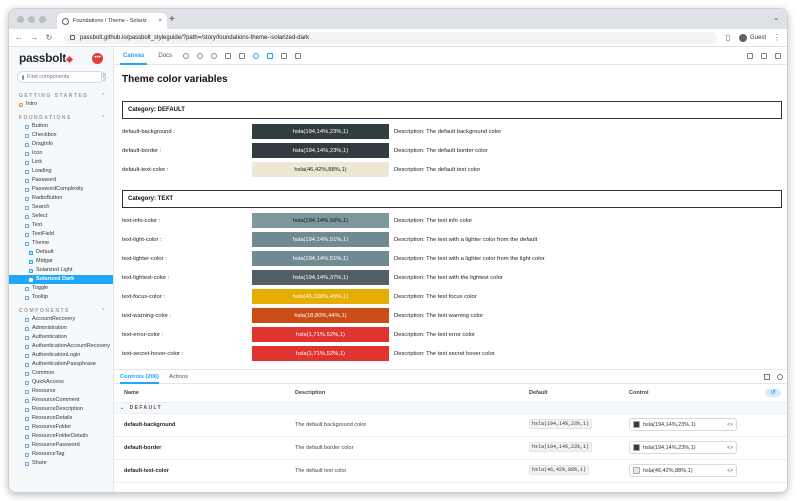  I want to click on sidebar-item-resourcetag: ResourceTag, so click(61, 454).